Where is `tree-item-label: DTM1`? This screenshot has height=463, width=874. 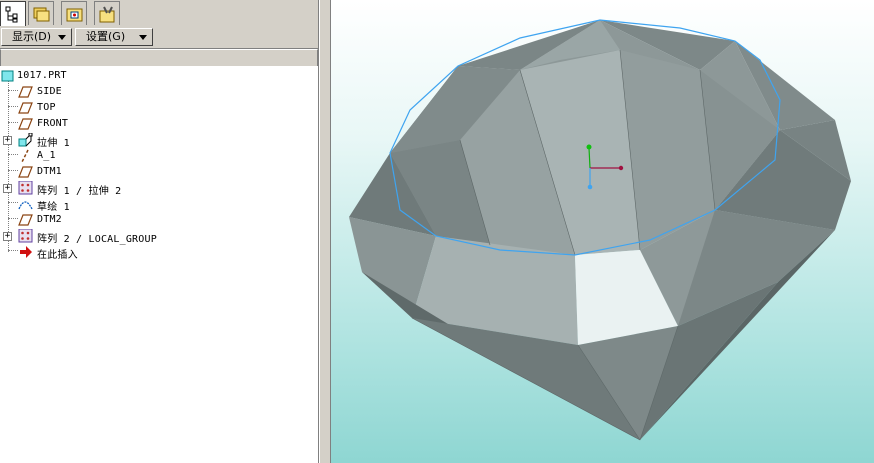 tree-item-label: DTM1 is located at coordinates (49, 171).